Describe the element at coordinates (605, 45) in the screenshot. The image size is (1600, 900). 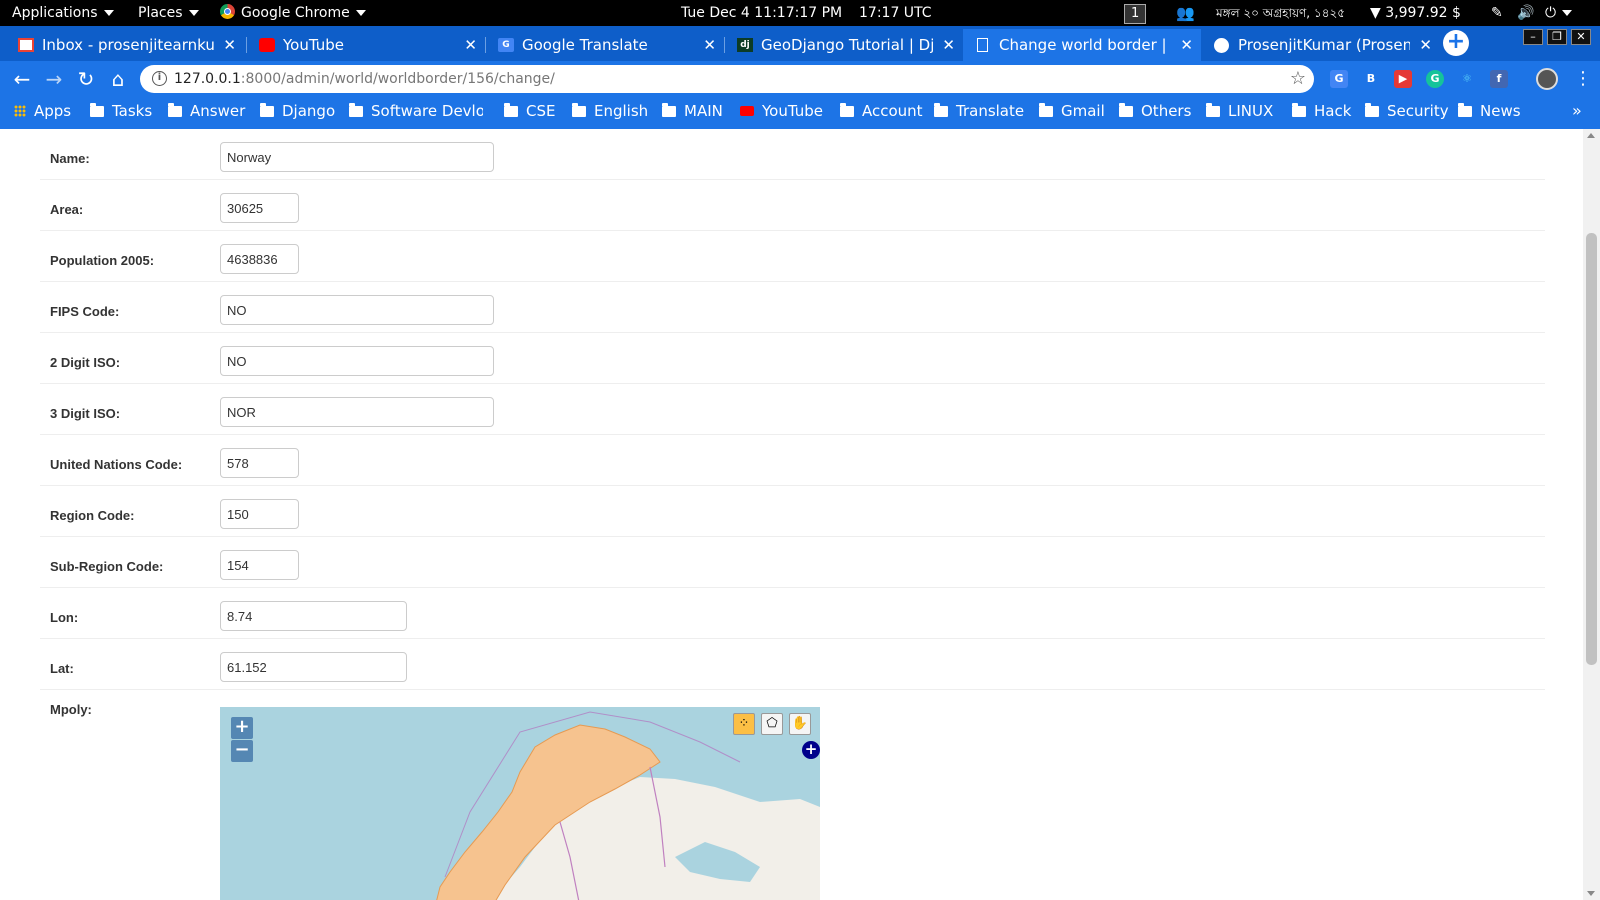
I see `tab-google-translate: G Google Translate ✕` at that location.